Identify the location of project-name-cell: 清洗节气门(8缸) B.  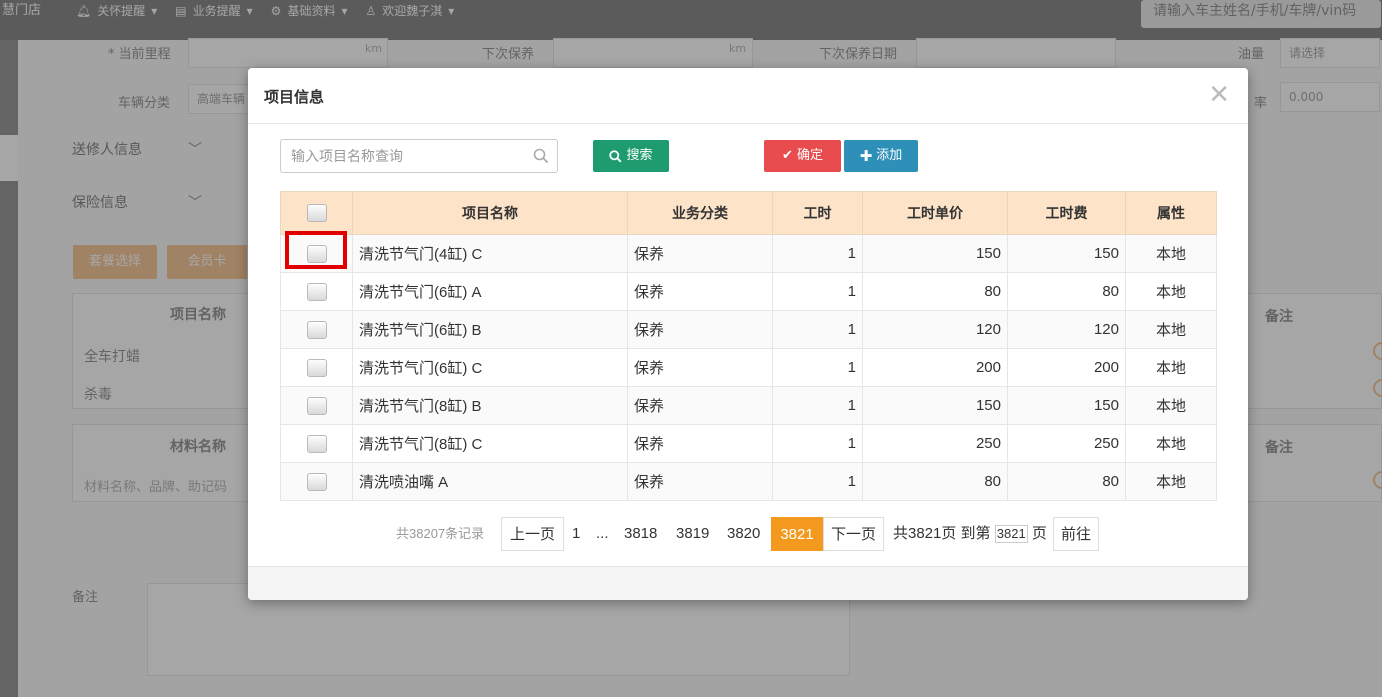
(490, 405).